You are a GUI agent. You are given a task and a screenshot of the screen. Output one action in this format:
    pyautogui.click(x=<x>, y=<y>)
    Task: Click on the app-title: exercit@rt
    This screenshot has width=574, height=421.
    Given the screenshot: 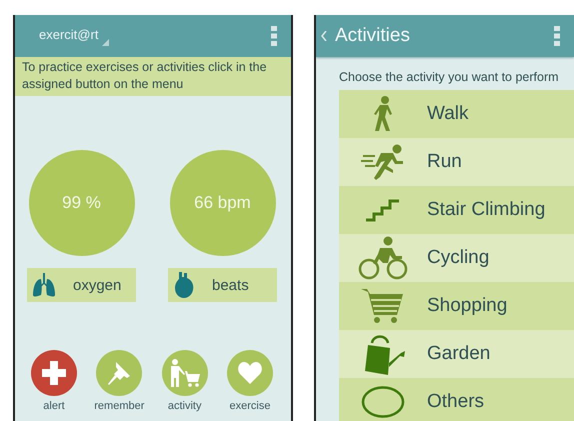 What is the action you would take?
    pyautogui.click(x=68, y=34)
    